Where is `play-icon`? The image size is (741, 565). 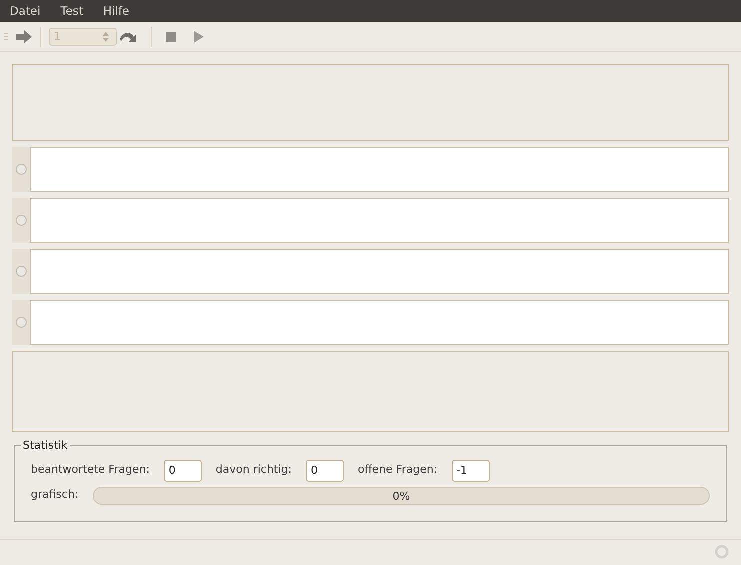 play-icon is located at coordinates (199, 36).